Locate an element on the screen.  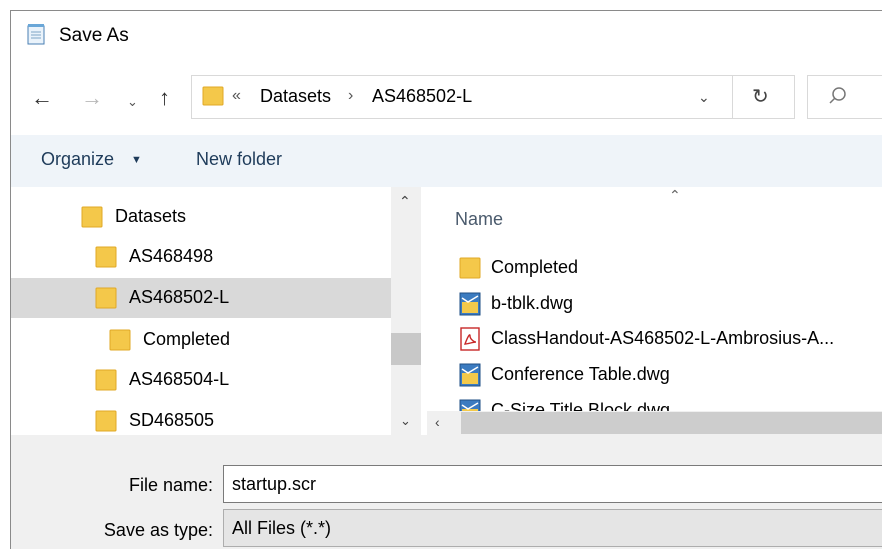
address-bar: « Datasets › AS468502-L ⌄ ↻ is located at coordinates (493, 97).